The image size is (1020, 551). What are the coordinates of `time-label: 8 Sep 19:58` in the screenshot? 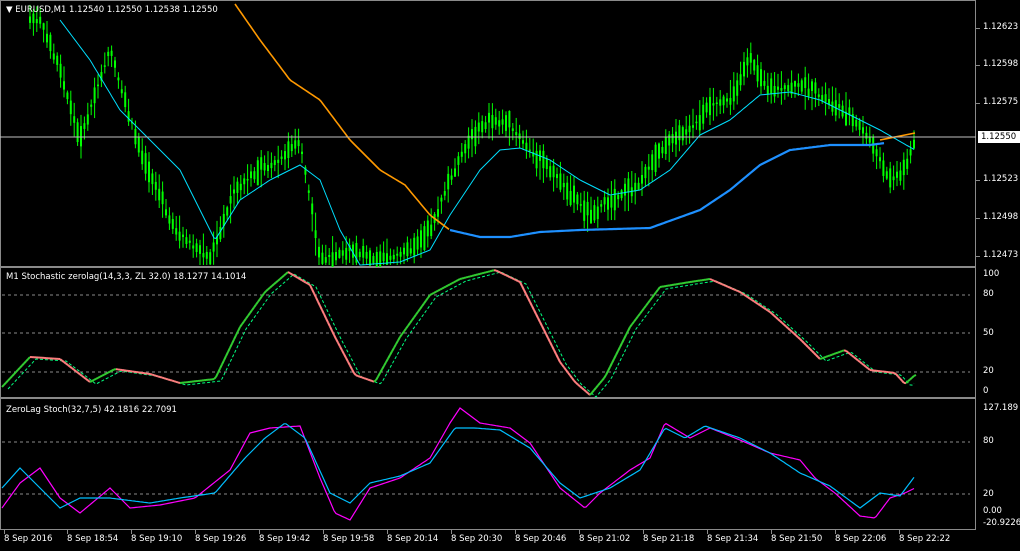 It's located at (349, 539).